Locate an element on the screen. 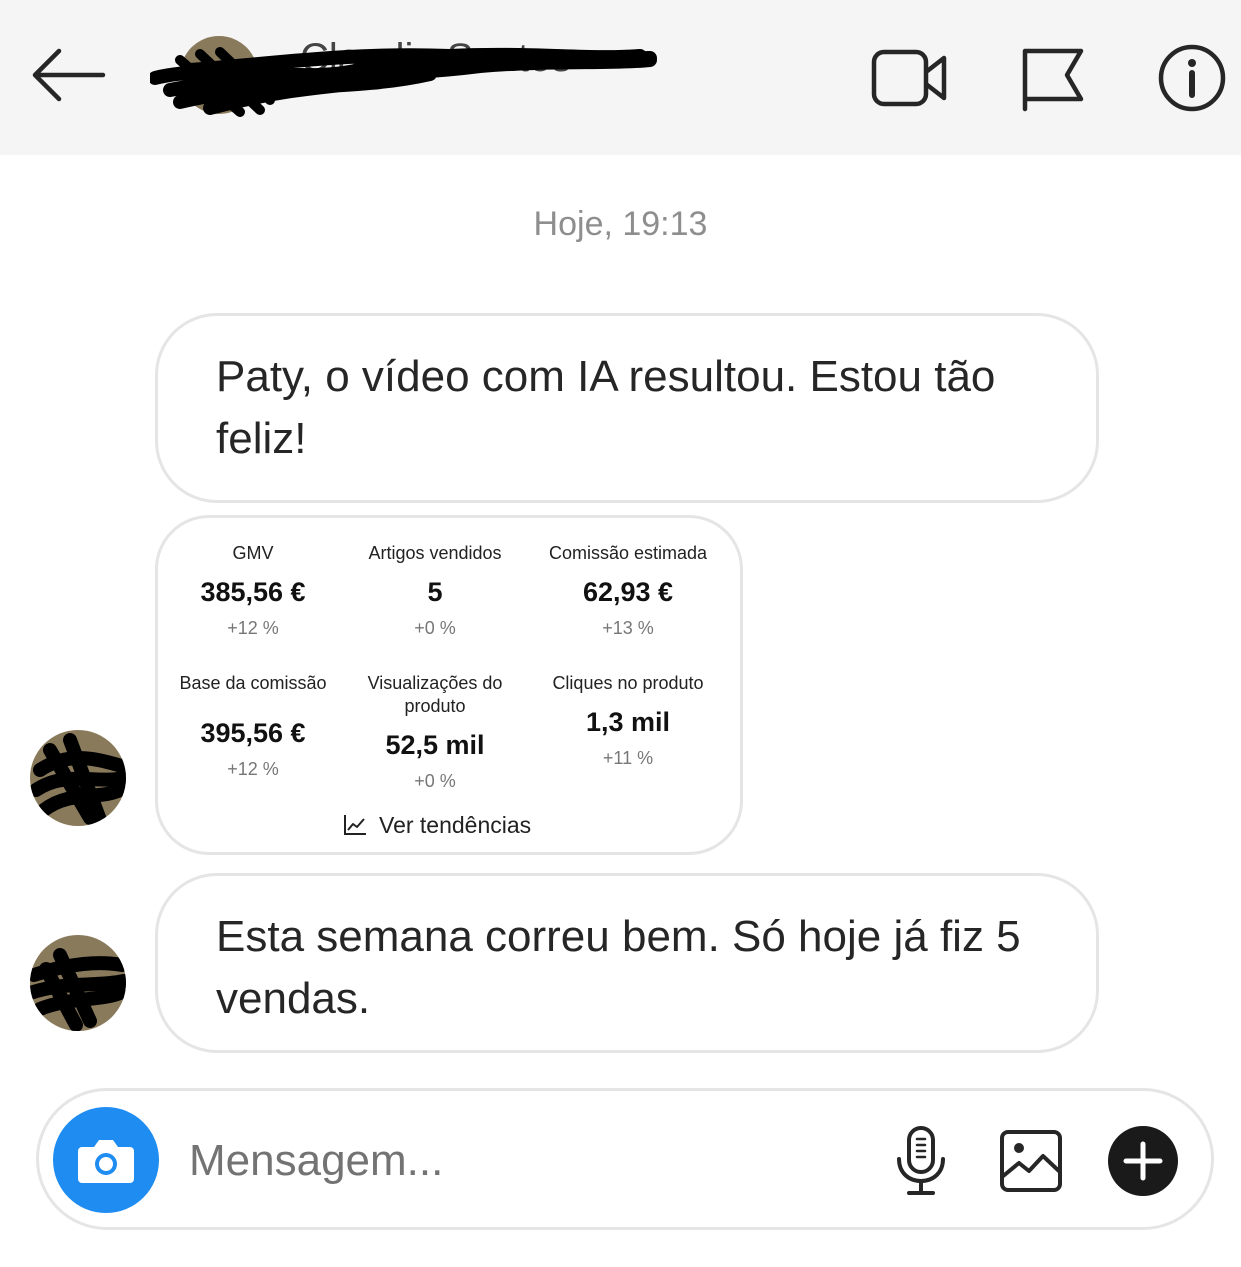 This screenshot has width=1241, height=1267. image-icon is located at coordinates (1031, 1161).